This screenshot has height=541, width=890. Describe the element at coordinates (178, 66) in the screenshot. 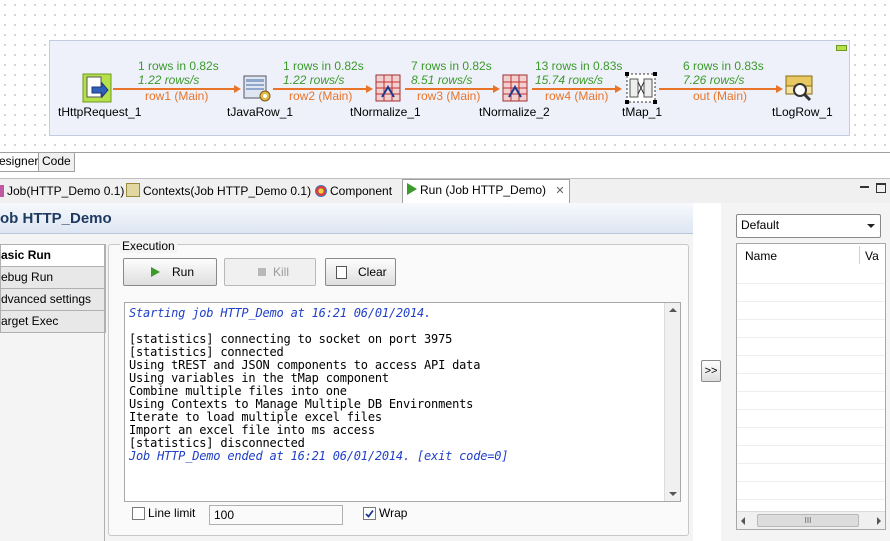

I see `connection-row1-rows: 1 rows in 0.82s` at that location.